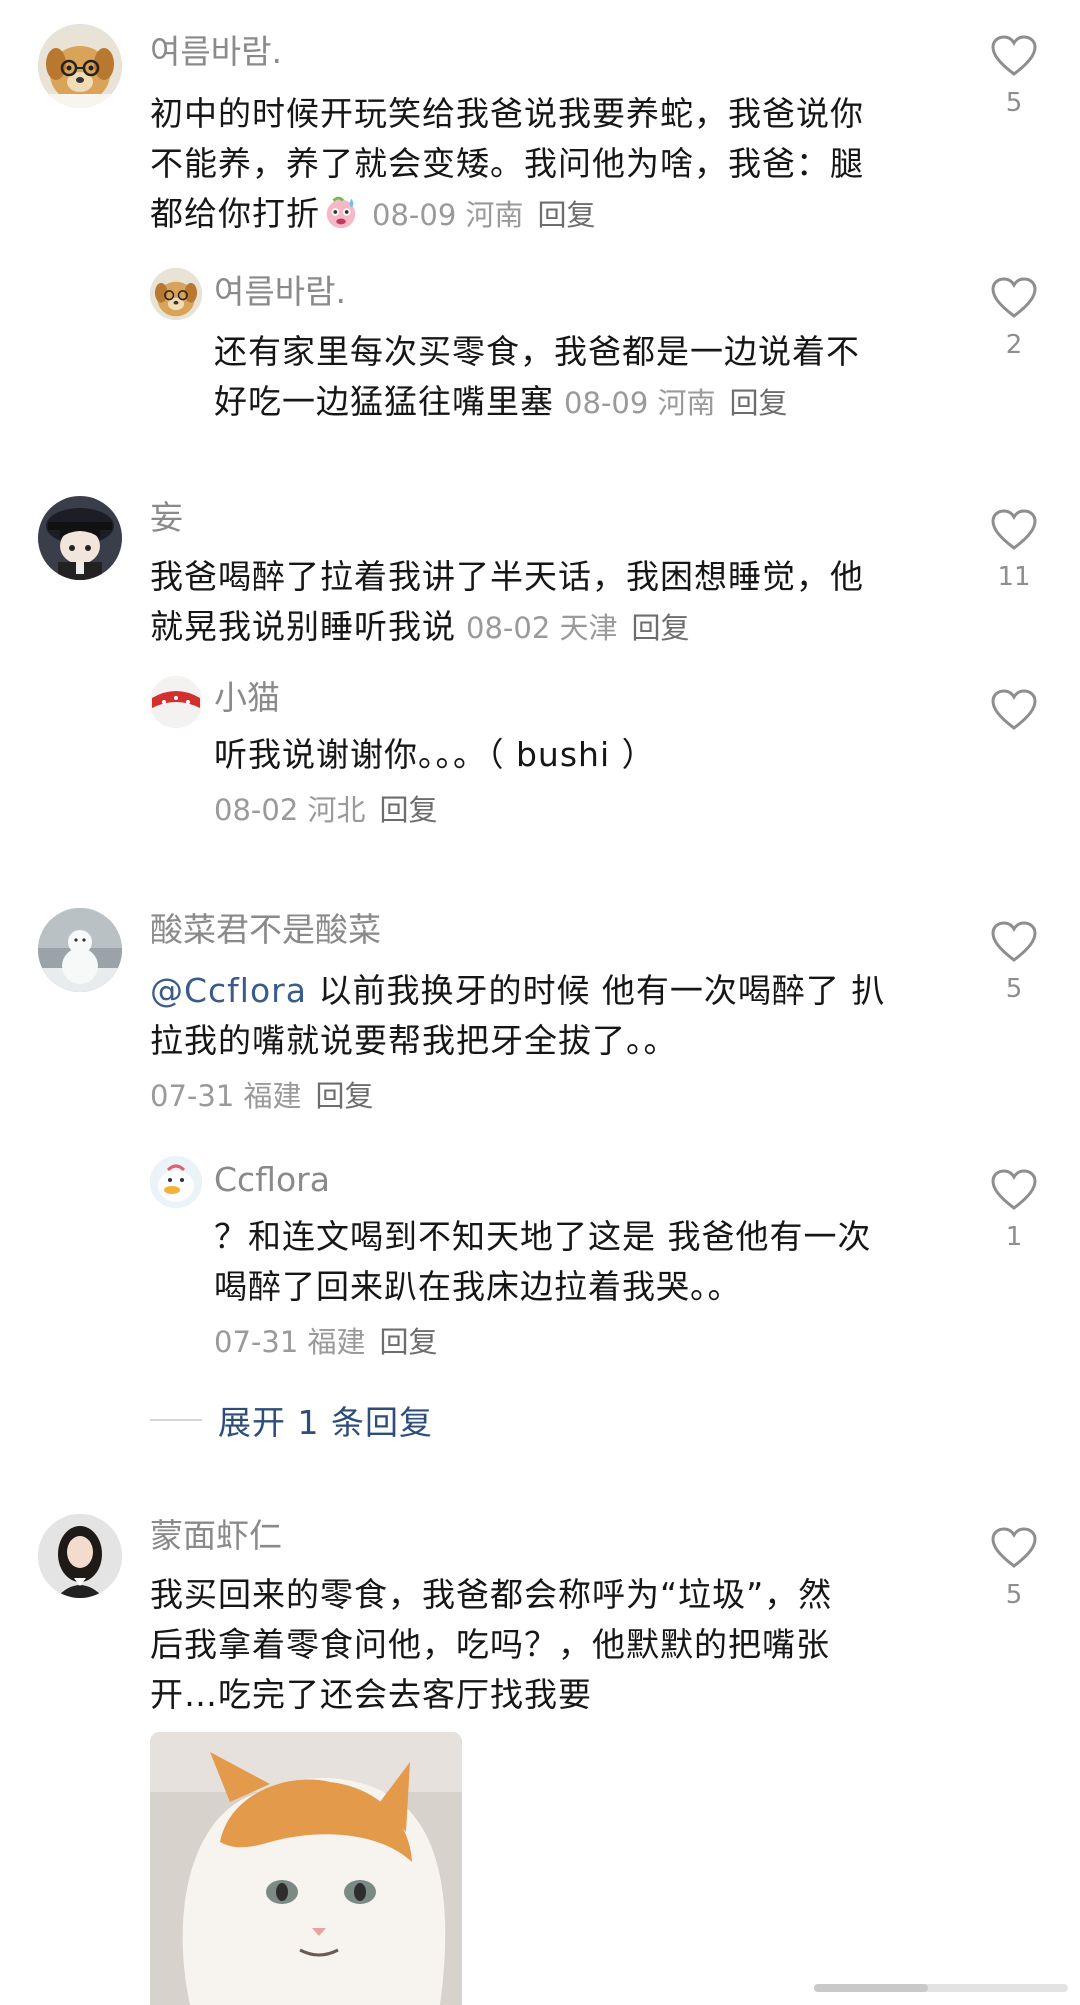  I want to click on expand-replies-button: 展开 1 条回复, so click(291, 1420).